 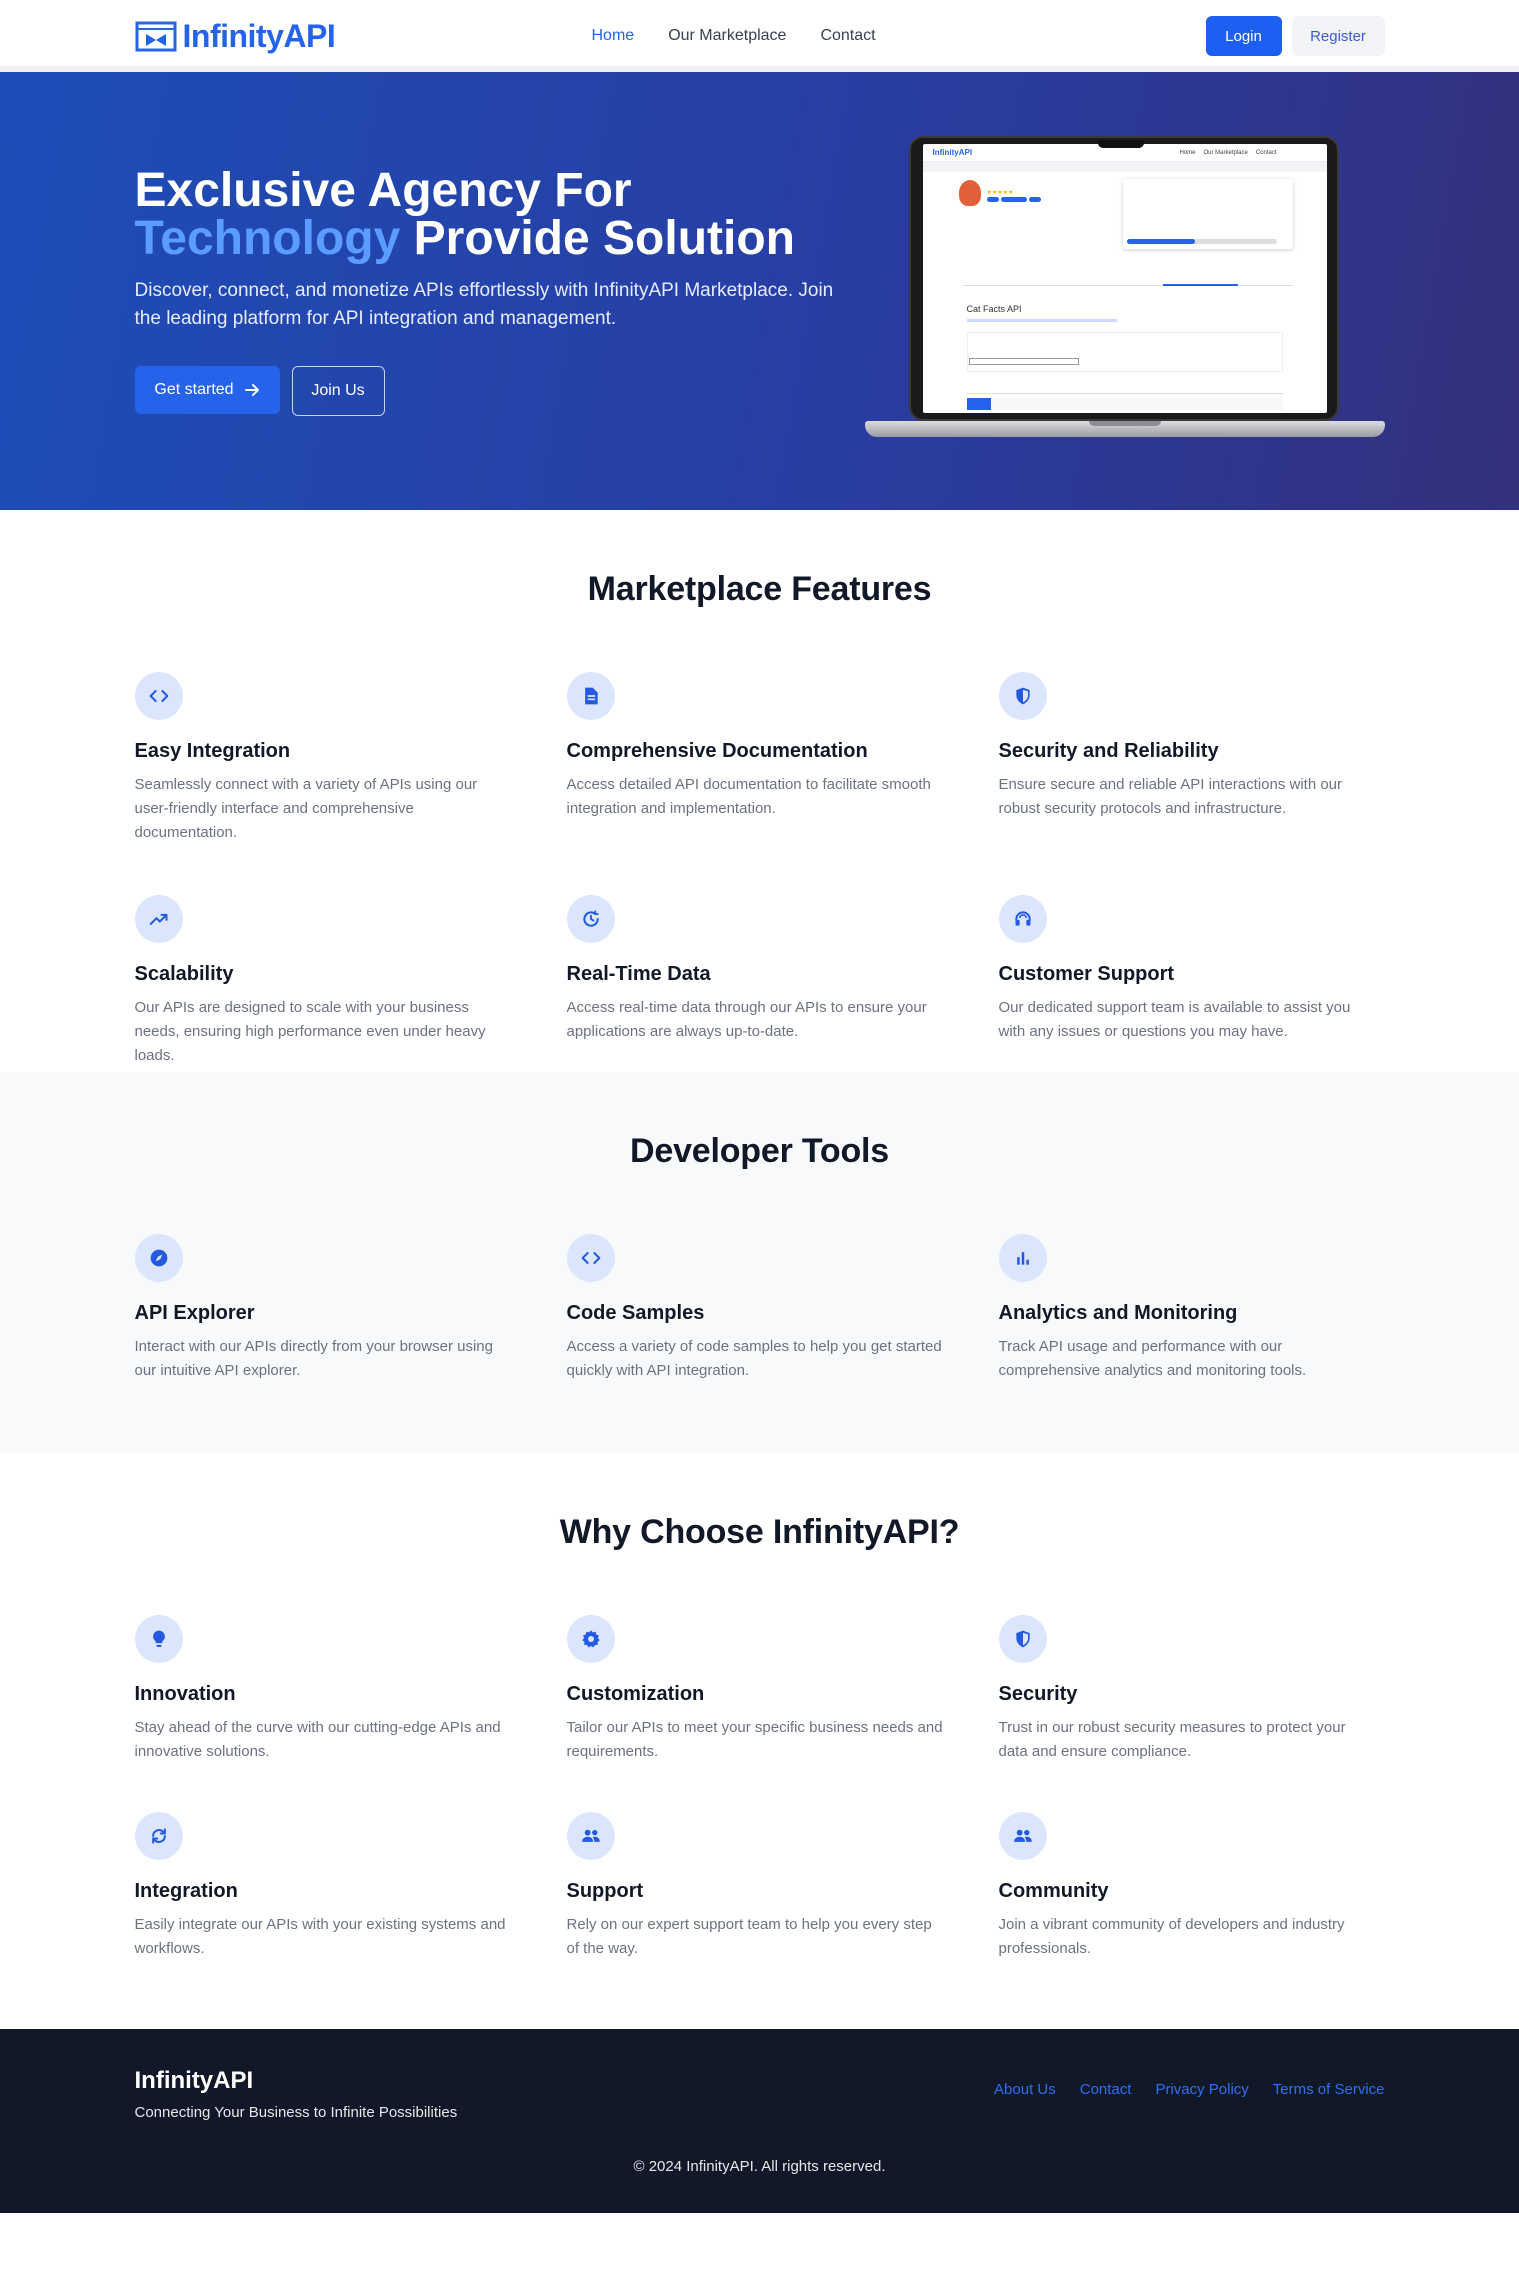 I want to click on footer-link-privacy: Privacy Policy, so click(x=1201, y=2089).